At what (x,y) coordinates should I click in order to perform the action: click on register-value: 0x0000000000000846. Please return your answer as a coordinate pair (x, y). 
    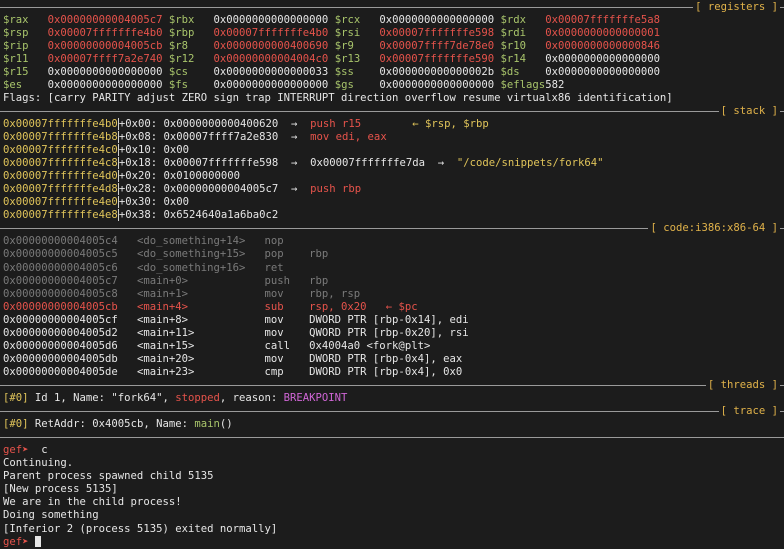
    Looking at the image, I should click on (602, 46).